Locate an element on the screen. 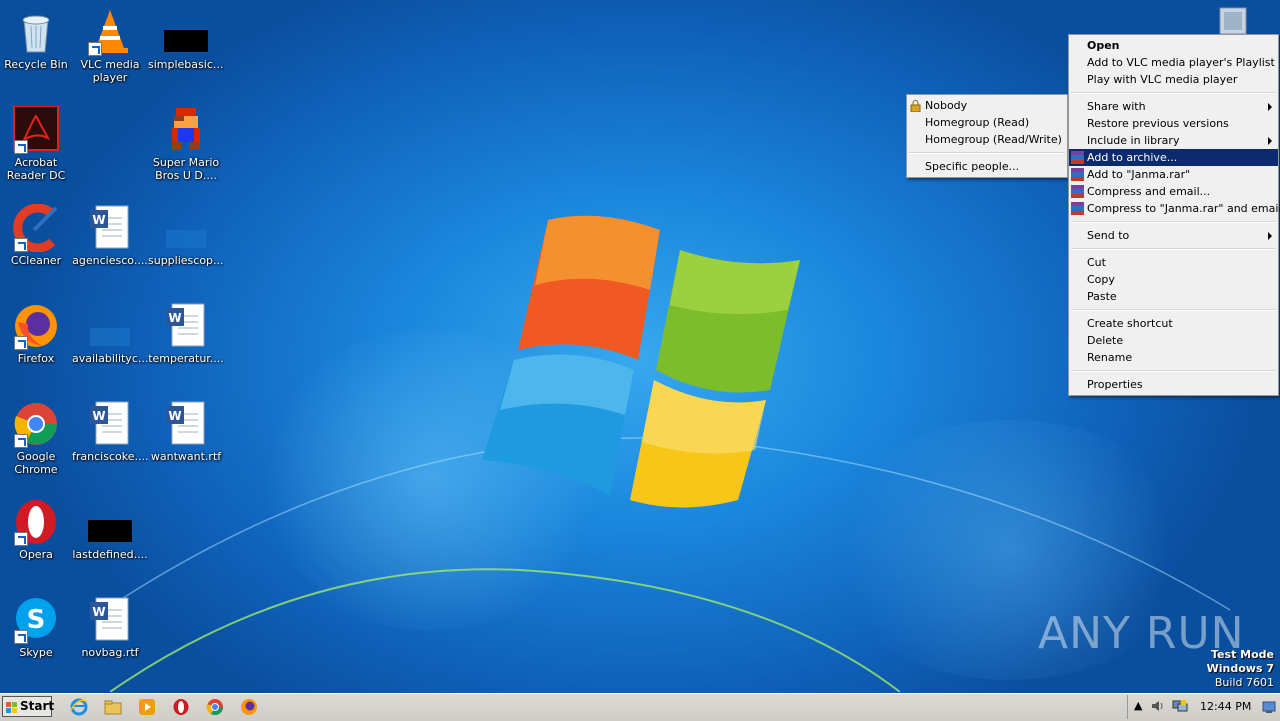 Image resolution: width=1280 pixels, height=721 pixels. opera-icon is located at coordinates (181, 707).